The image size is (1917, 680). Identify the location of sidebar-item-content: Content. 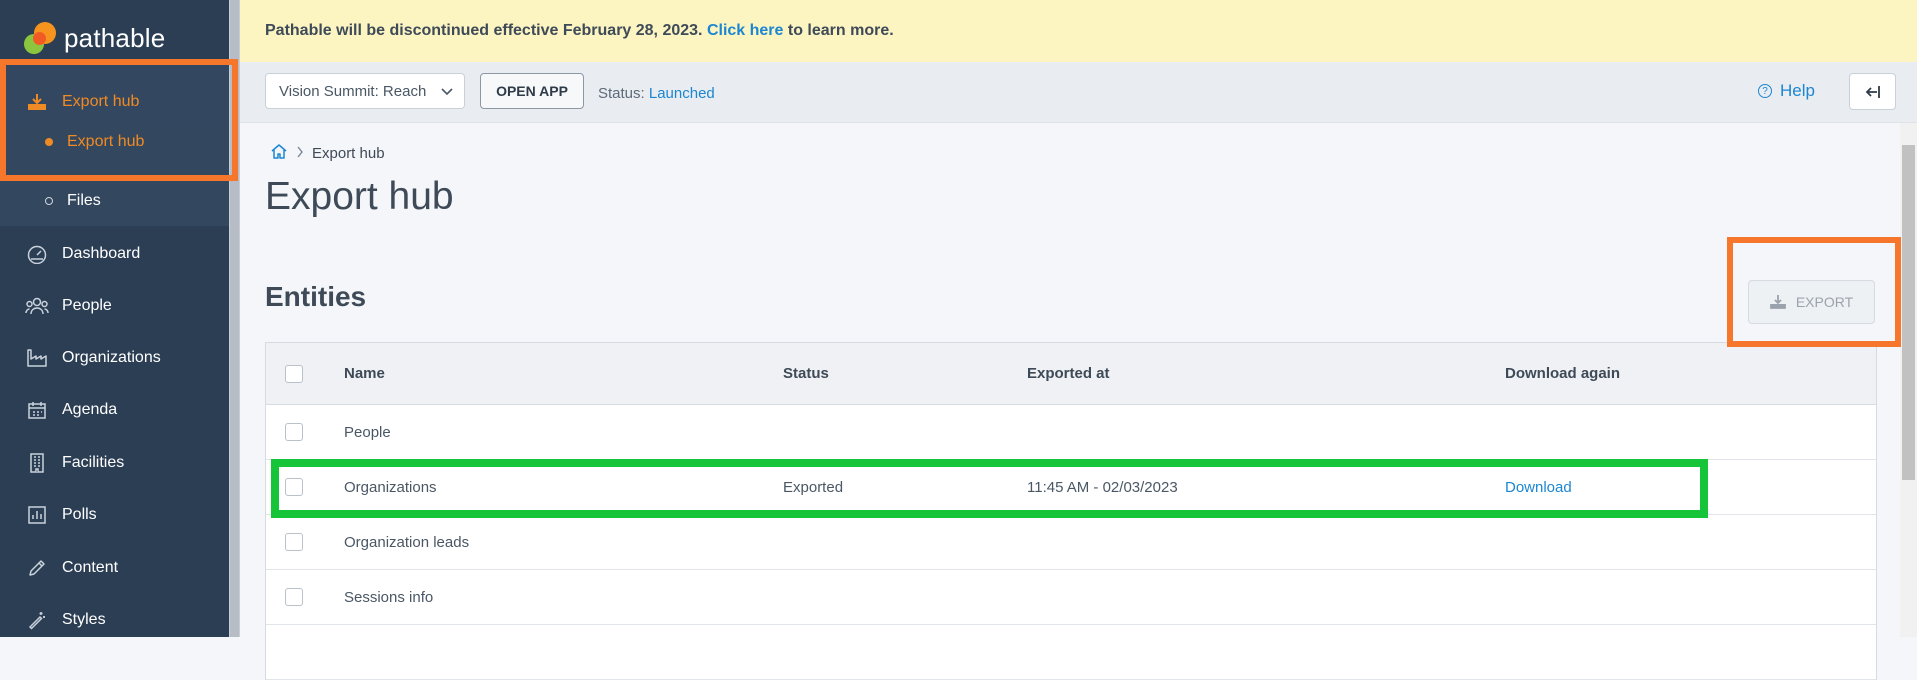
(114, 568).